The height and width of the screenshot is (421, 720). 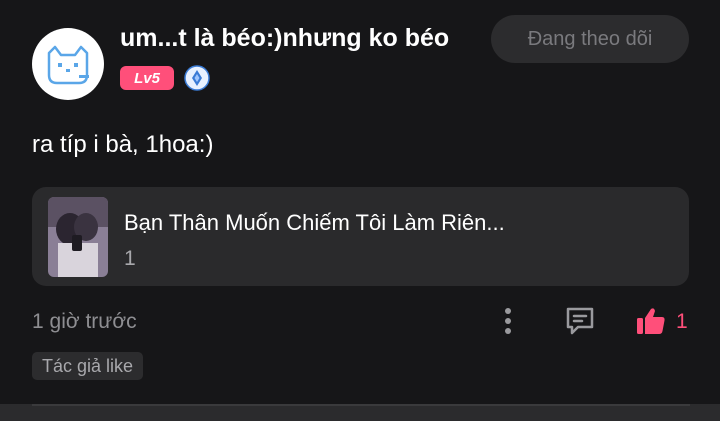 What do you see at coordinates (88, 366) in the screenshot?
I see `author-liked-tag: Tác giả like` at bounding box center [88, 366].